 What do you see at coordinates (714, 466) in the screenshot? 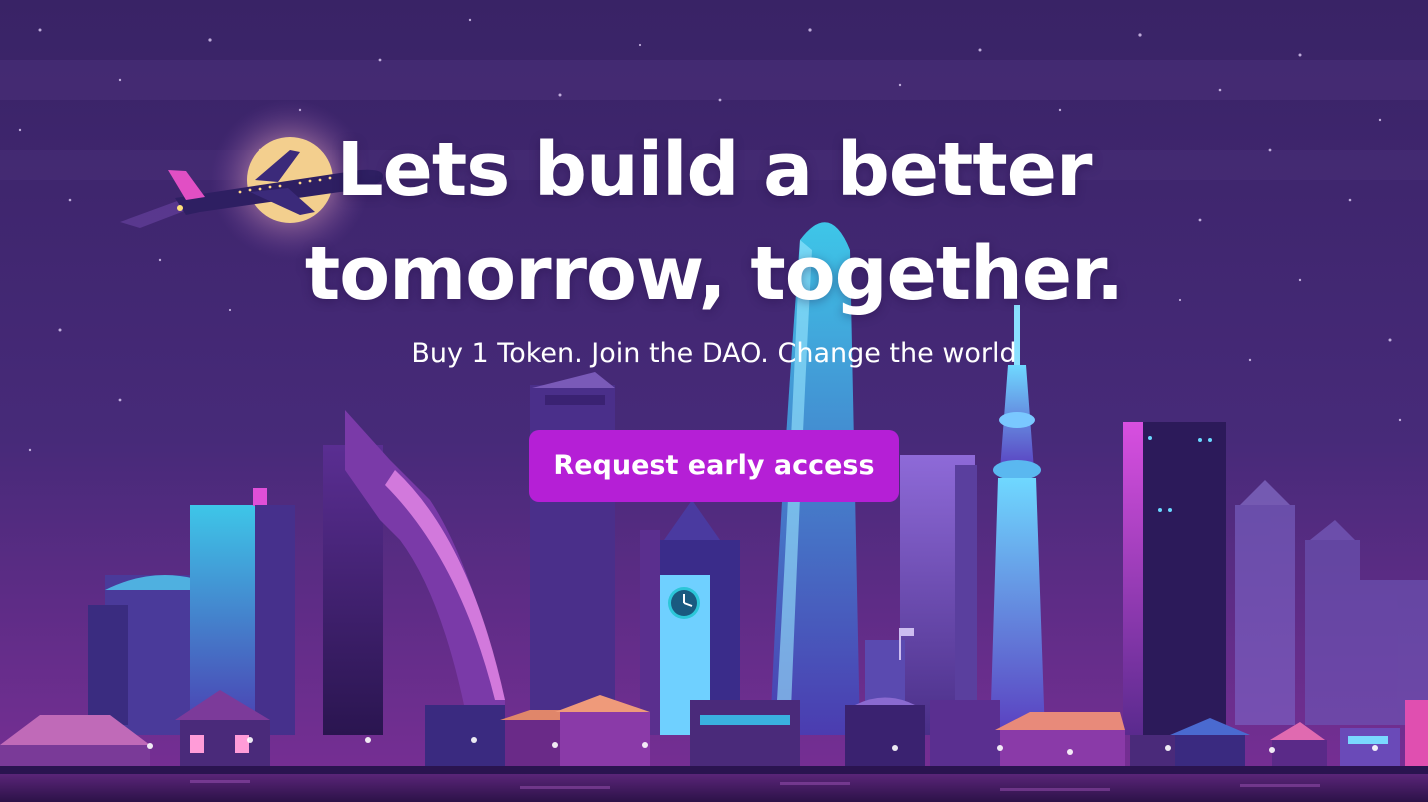
I see `request-early-access-button: Request early access` at bounding box center [714, 466].